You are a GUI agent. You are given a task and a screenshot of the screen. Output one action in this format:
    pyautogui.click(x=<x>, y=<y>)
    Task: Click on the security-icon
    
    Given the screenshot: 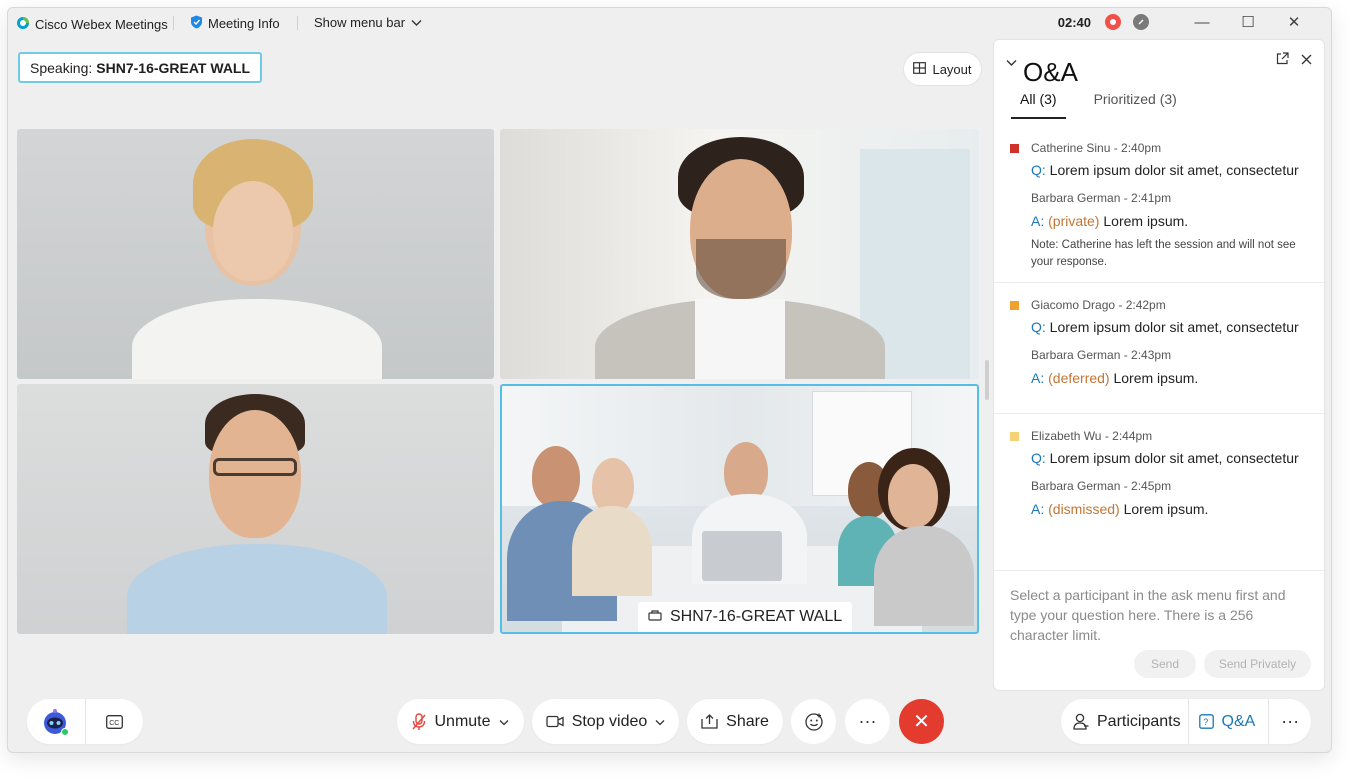 What is the action you would take?
    pyautogui.click(x=1141, y=22)
    